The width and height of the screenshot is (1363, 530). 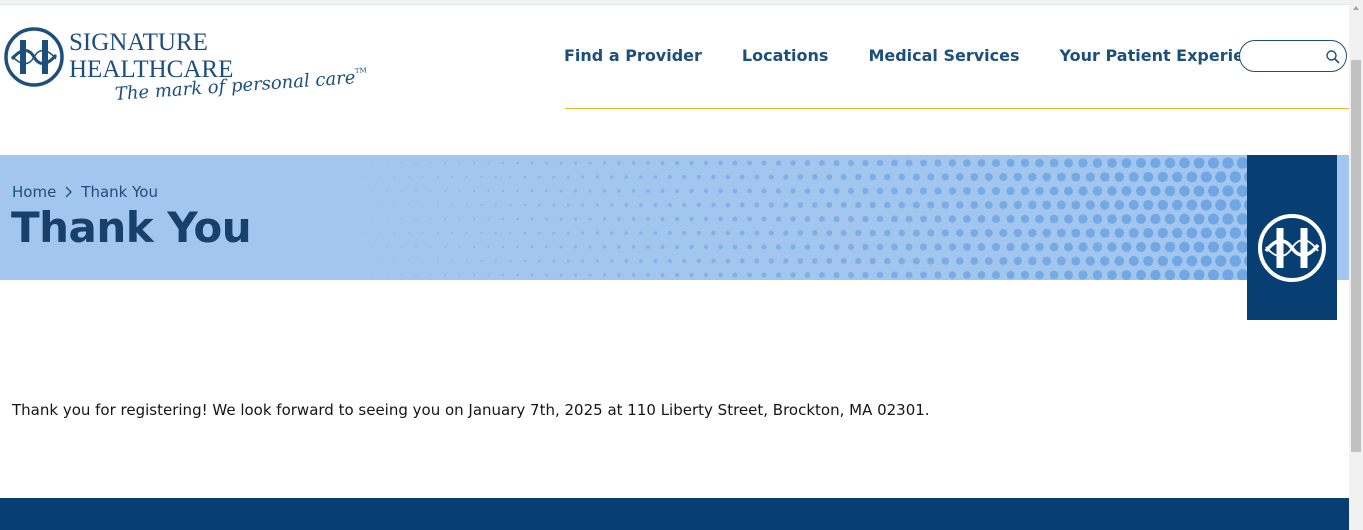 I want to click on breadcrumb: Home Thank You, so click(x=85, y=192).